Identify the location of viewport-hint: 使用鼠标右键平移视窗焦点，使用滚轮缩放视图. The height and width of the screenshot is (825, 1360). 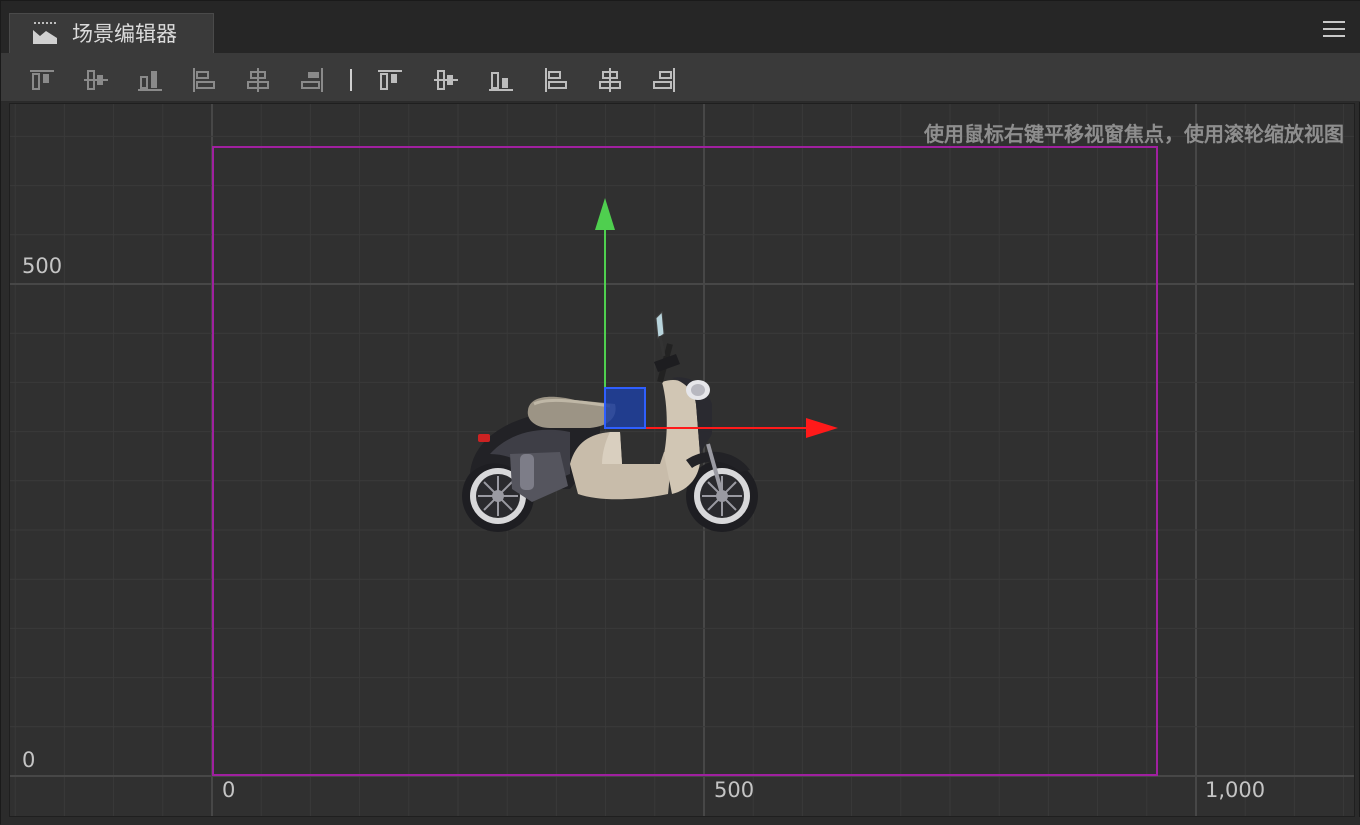
(1134, 134).